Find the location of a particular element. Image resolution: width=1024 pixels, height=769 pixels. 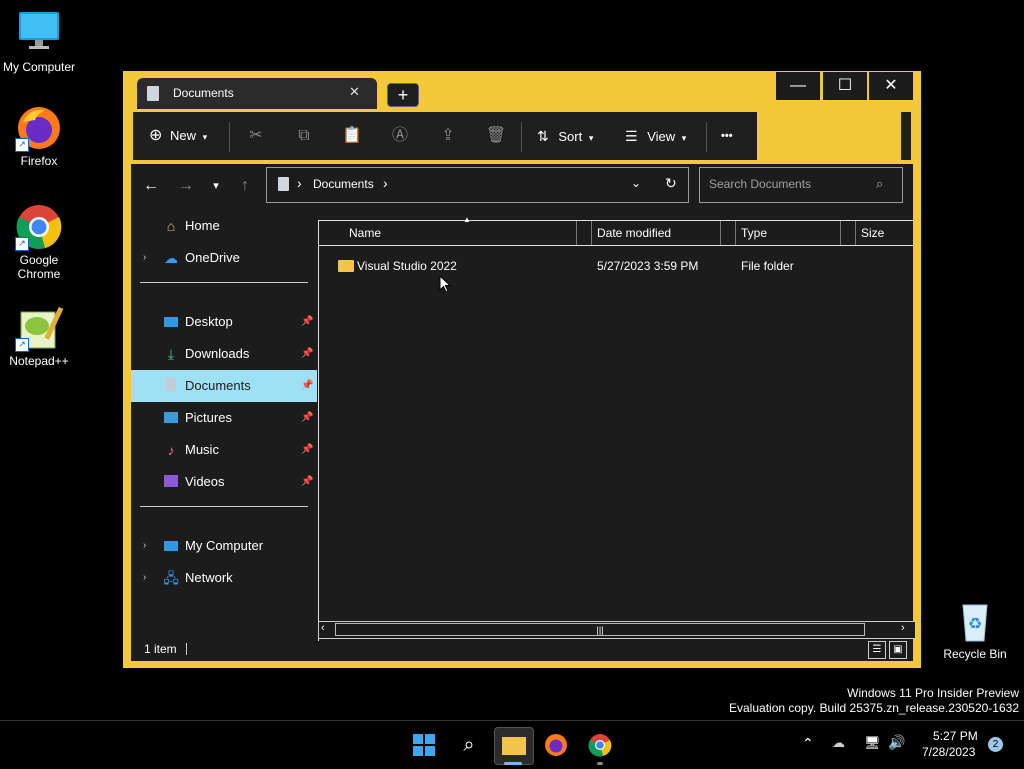

home-icon: ⌂ is located at coordinates (171, 226).